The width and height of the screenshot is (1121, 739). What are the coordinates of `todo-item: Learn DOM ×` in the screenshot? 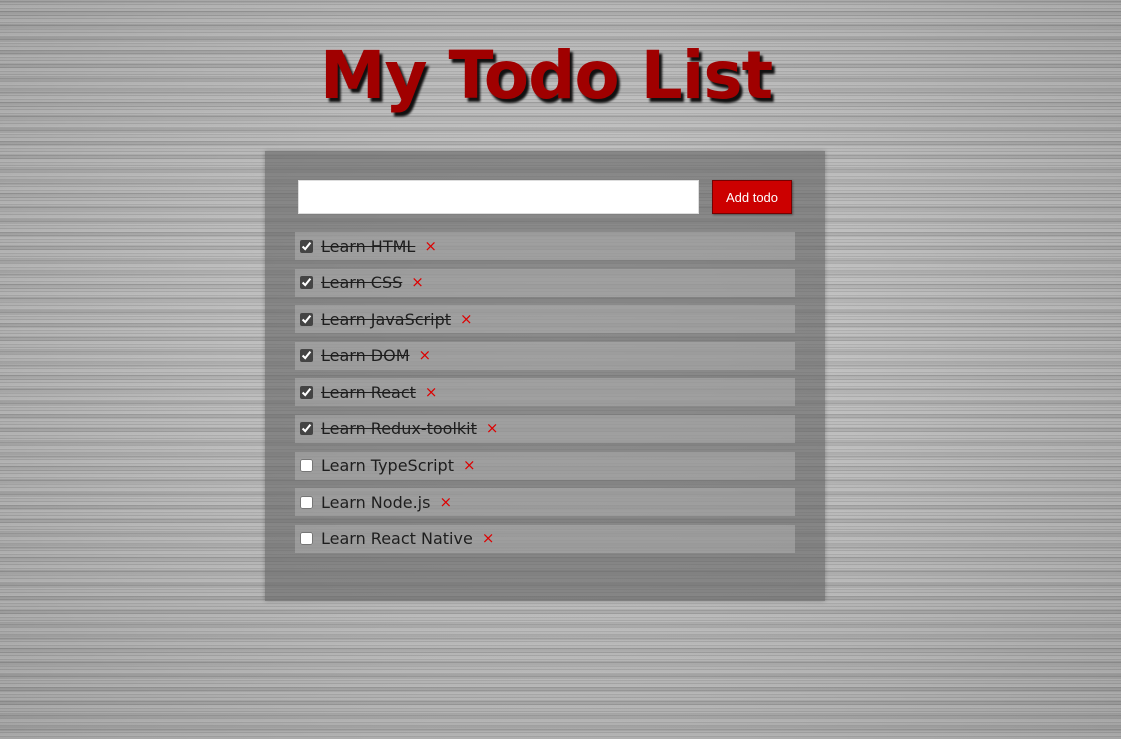 It's located at (545, 355).